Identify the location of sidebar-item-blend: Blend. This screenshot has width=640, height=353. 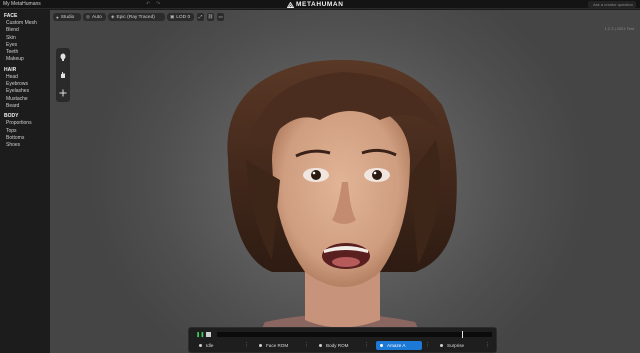
(25, 30).